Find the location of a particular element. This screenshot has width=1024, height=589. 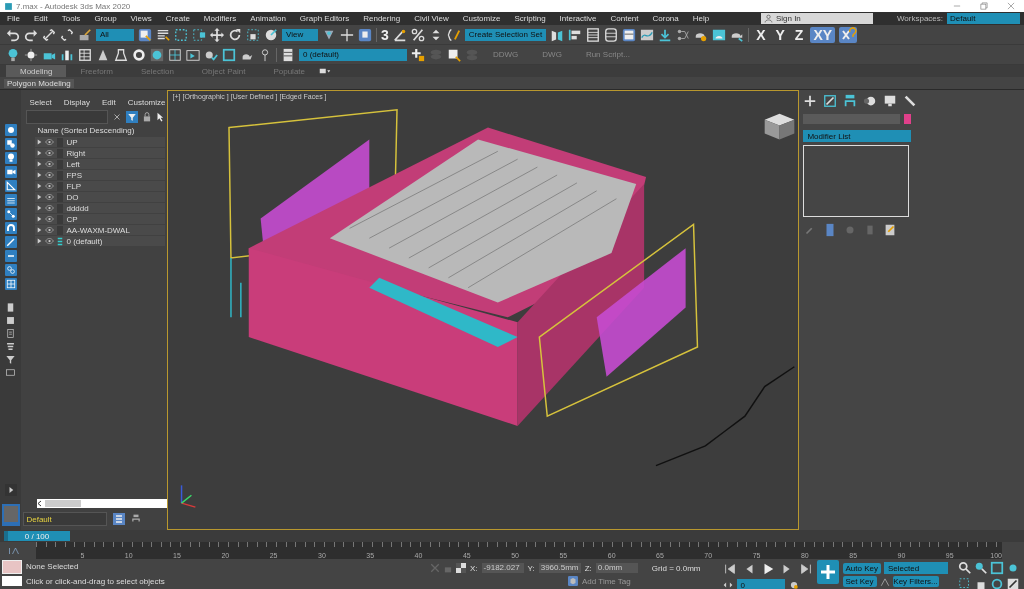

time-configuration-icon is located at coordinates (793, 584).